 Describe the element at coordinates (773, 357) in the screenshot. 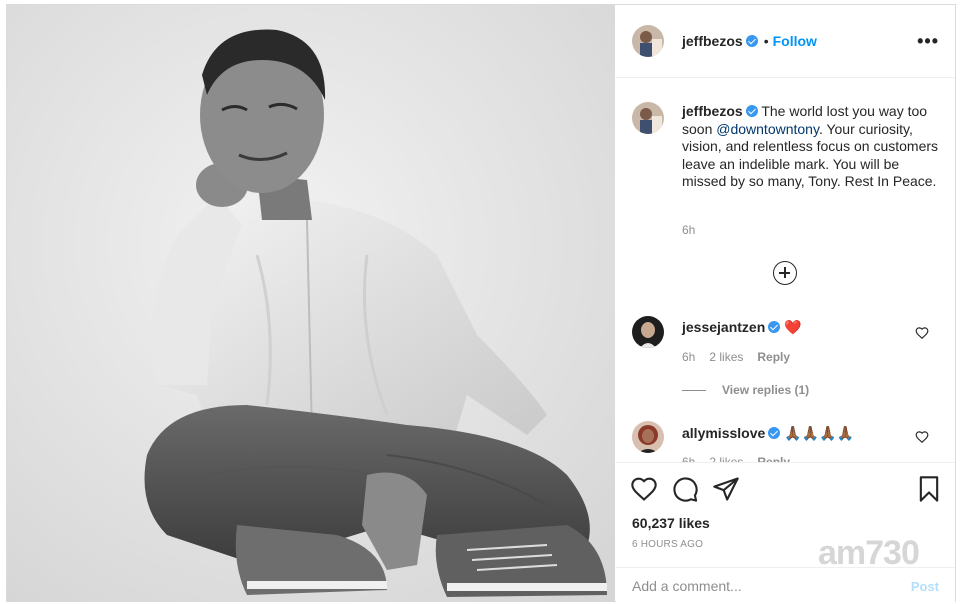

I see `reply-button: Reply` at that location.